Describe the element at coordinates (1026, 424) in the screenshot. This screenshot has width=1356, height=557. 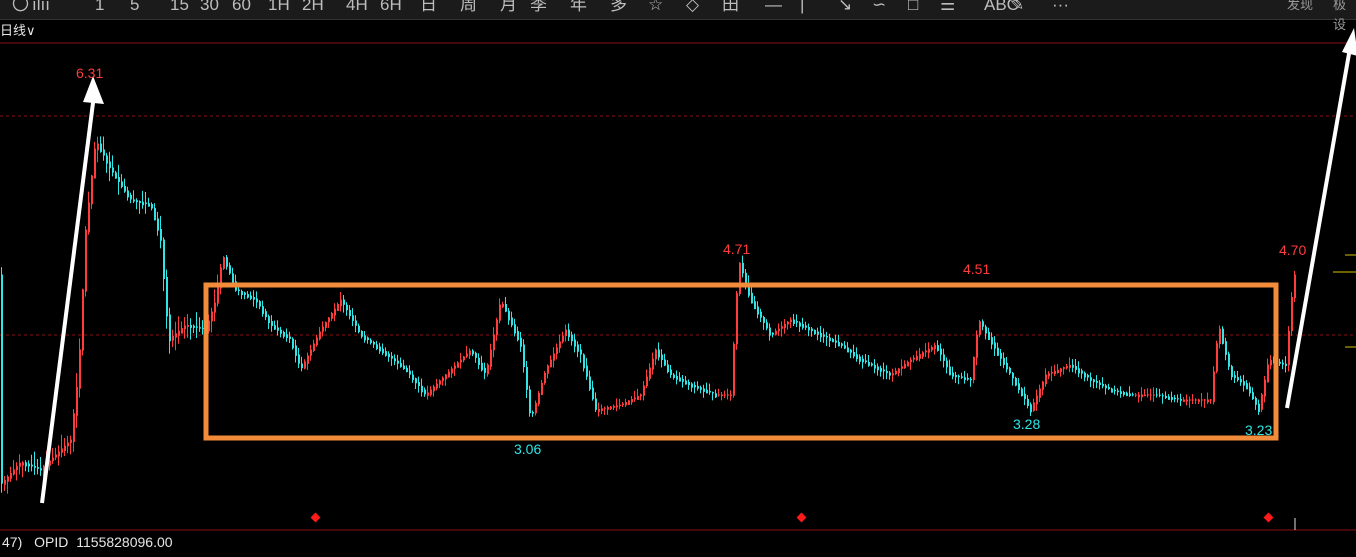
I see `price-label-low: 3.28` at that location.